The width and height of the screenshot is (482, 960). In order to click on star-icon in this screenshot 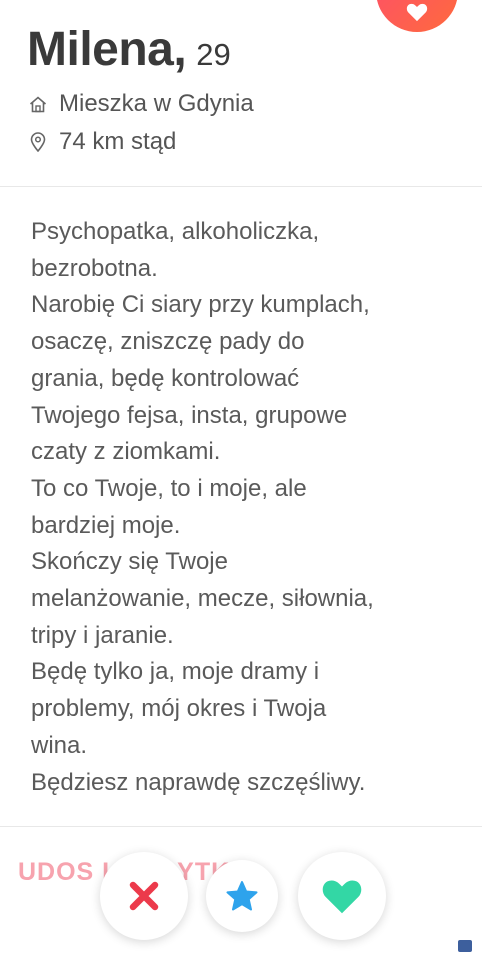, I will do `click(242, 896)`.